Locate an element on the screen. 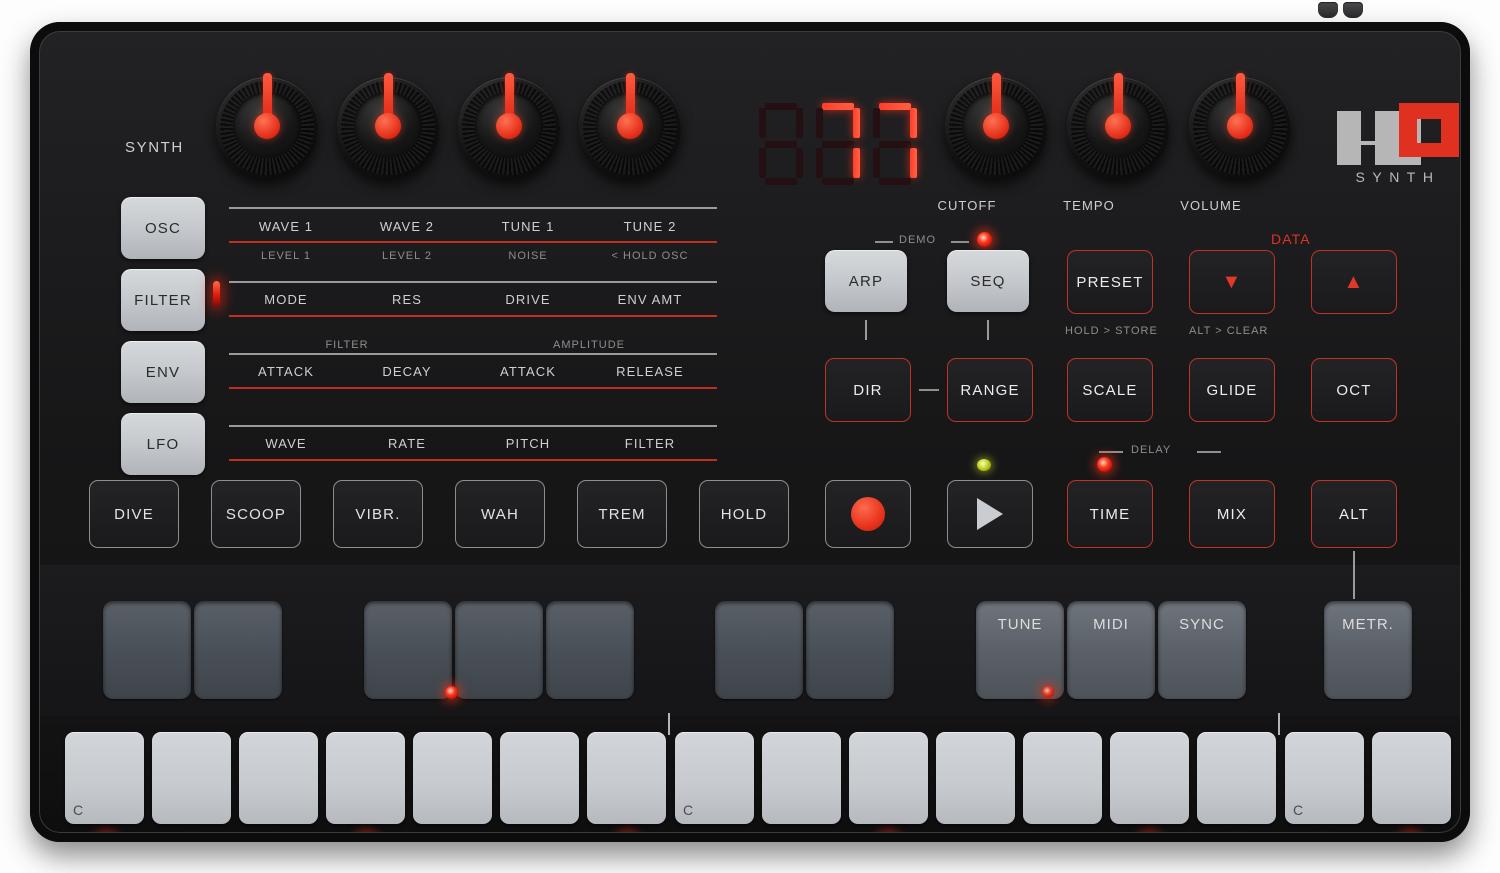 This screenshot has height=873, width=1500. pad-metr: METR. is located at coordinates (1368, 650).